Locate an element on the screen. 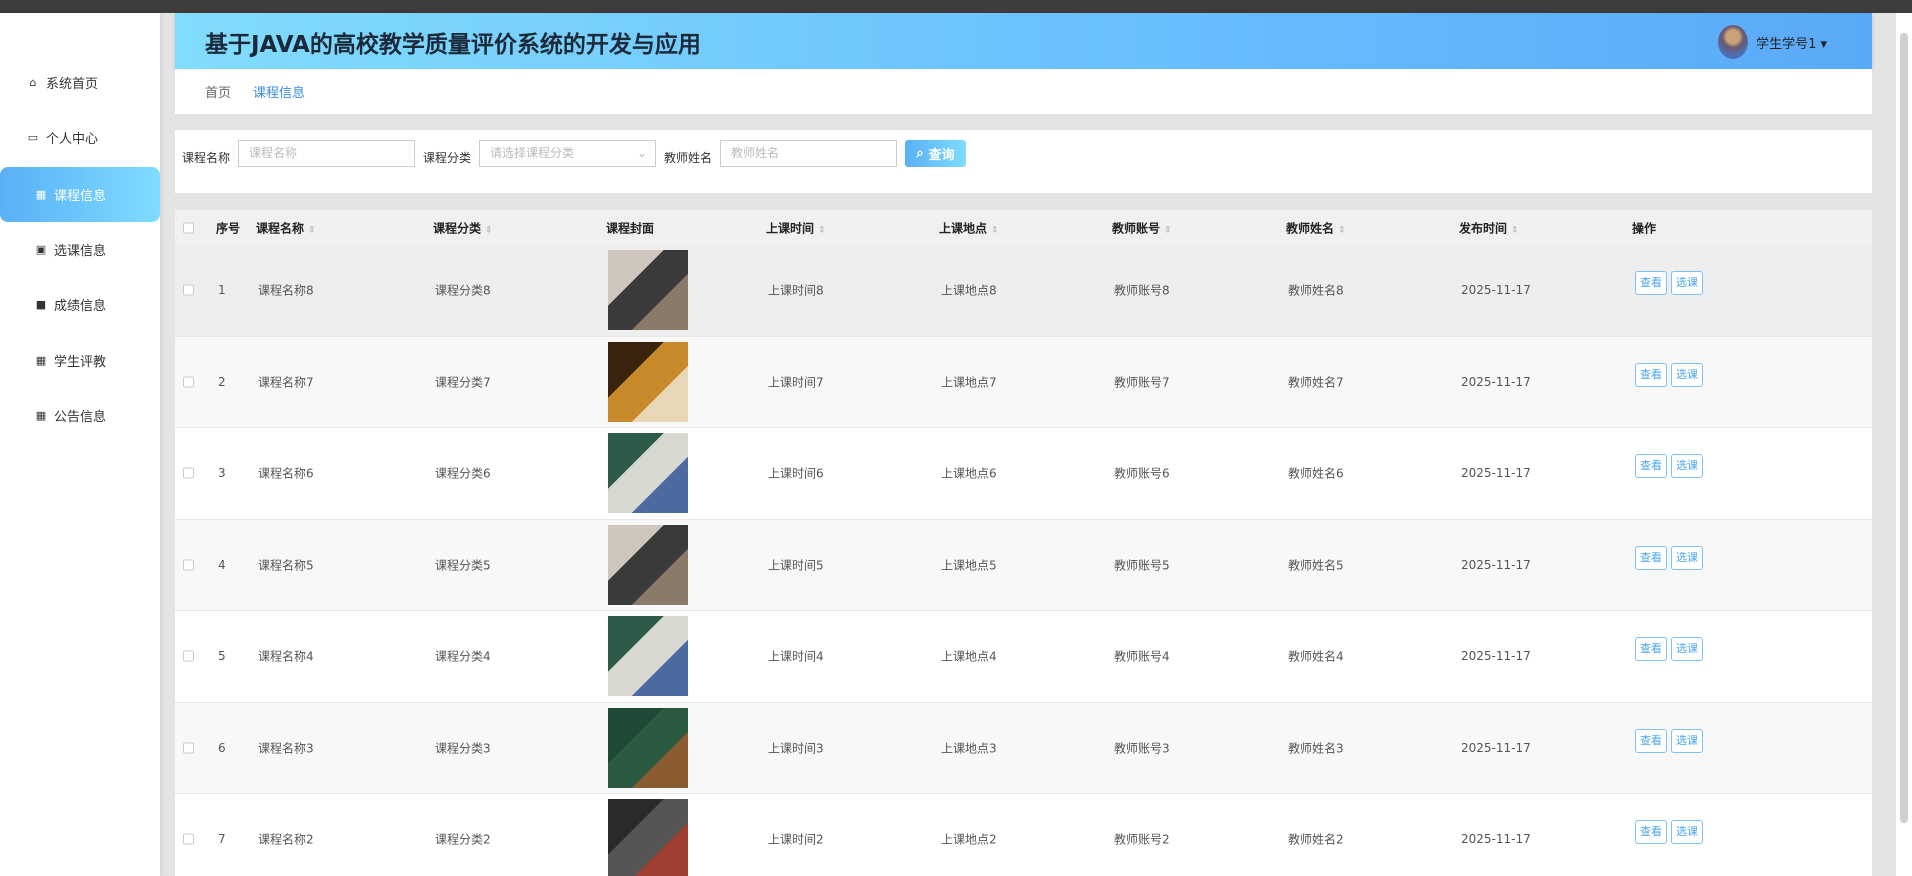  col-actions: 操作 is located at coordinates (1644, 228).